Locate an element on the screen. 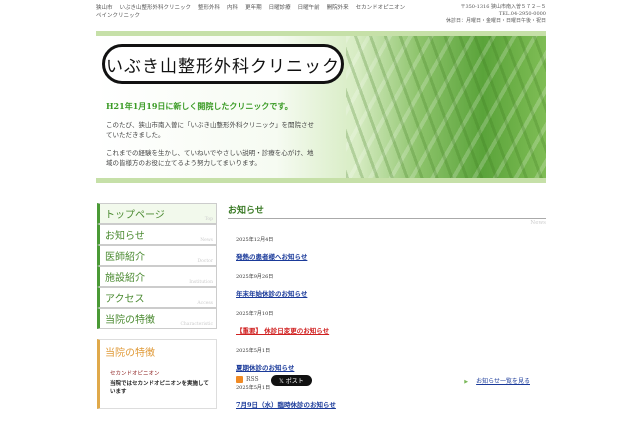  nav-news: お知らせ News is located at coordinates (157, 234).